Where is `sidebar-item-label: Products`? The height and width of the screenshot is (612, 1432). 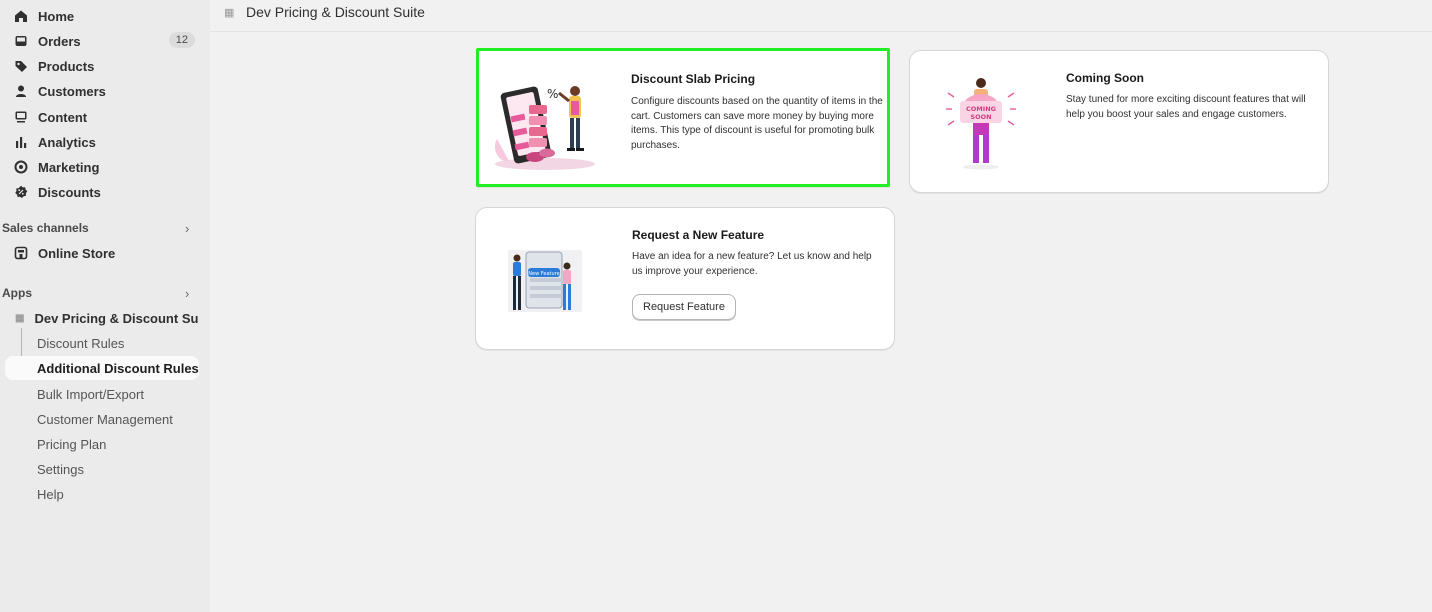
sidebar-item-label: Products is located at coordinates (66, 66).